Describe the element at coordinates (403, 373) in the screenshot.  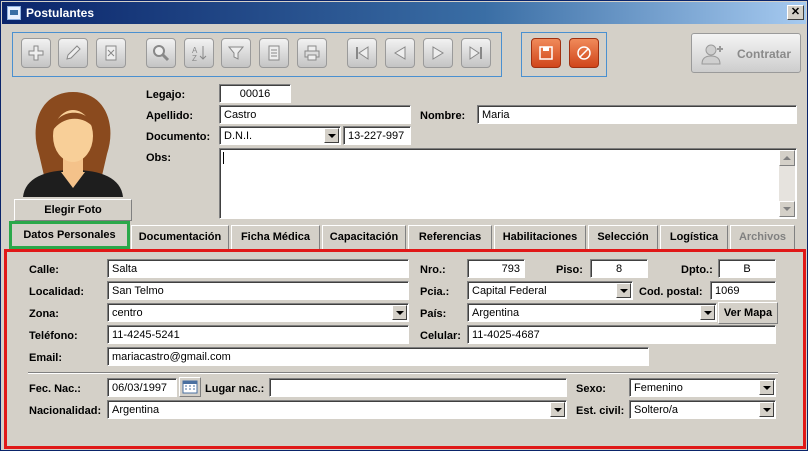
I see `section-divider` at that location.